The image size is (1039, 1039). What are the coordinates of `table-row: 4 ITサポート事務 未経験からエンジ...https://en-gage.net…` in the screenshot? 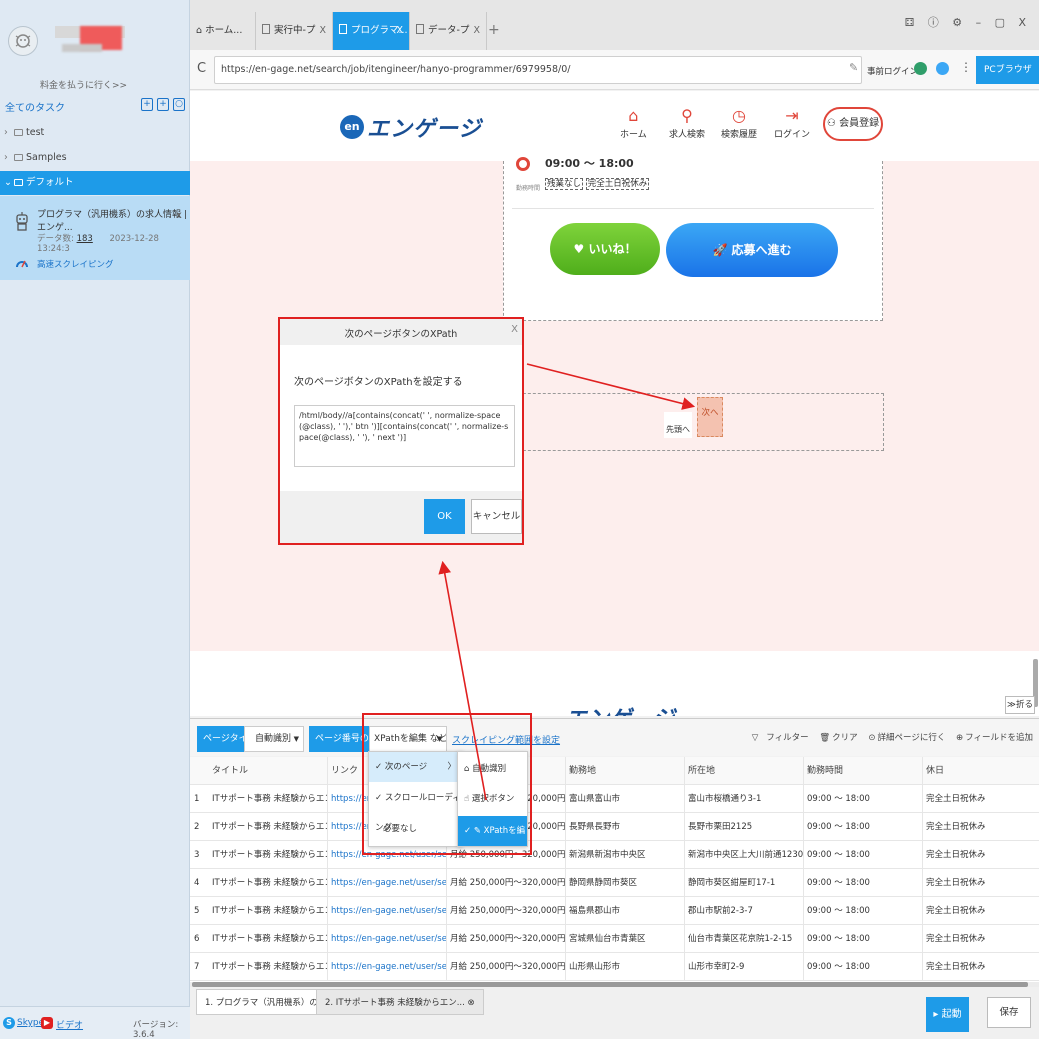 It's located at (614, 883).